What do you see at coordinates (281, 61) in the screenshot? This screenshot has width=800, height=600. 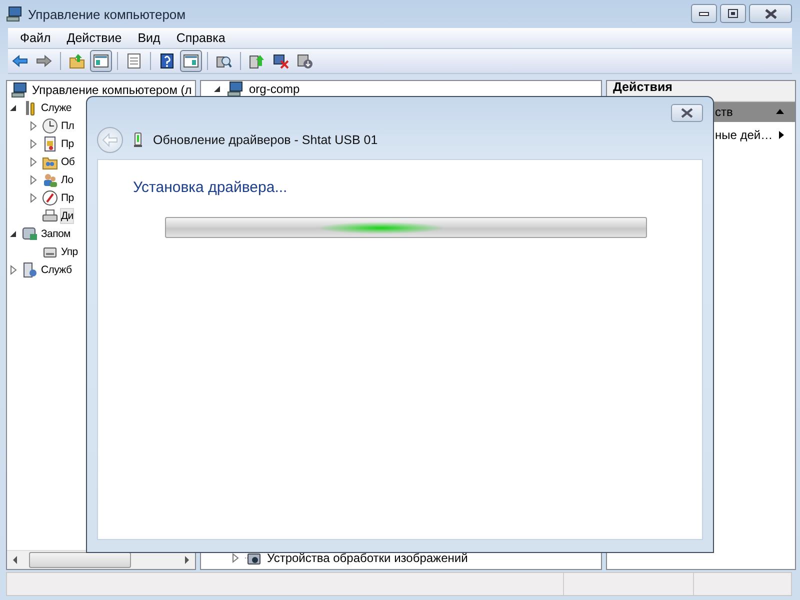 I see `monitor-x-icon` at bounding box center [281, 61].